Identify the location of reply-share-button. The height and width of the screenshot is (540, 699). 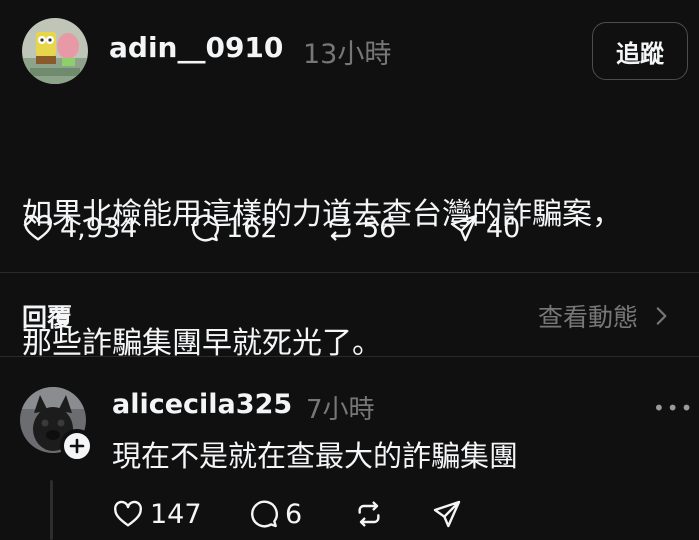
(447, 514).